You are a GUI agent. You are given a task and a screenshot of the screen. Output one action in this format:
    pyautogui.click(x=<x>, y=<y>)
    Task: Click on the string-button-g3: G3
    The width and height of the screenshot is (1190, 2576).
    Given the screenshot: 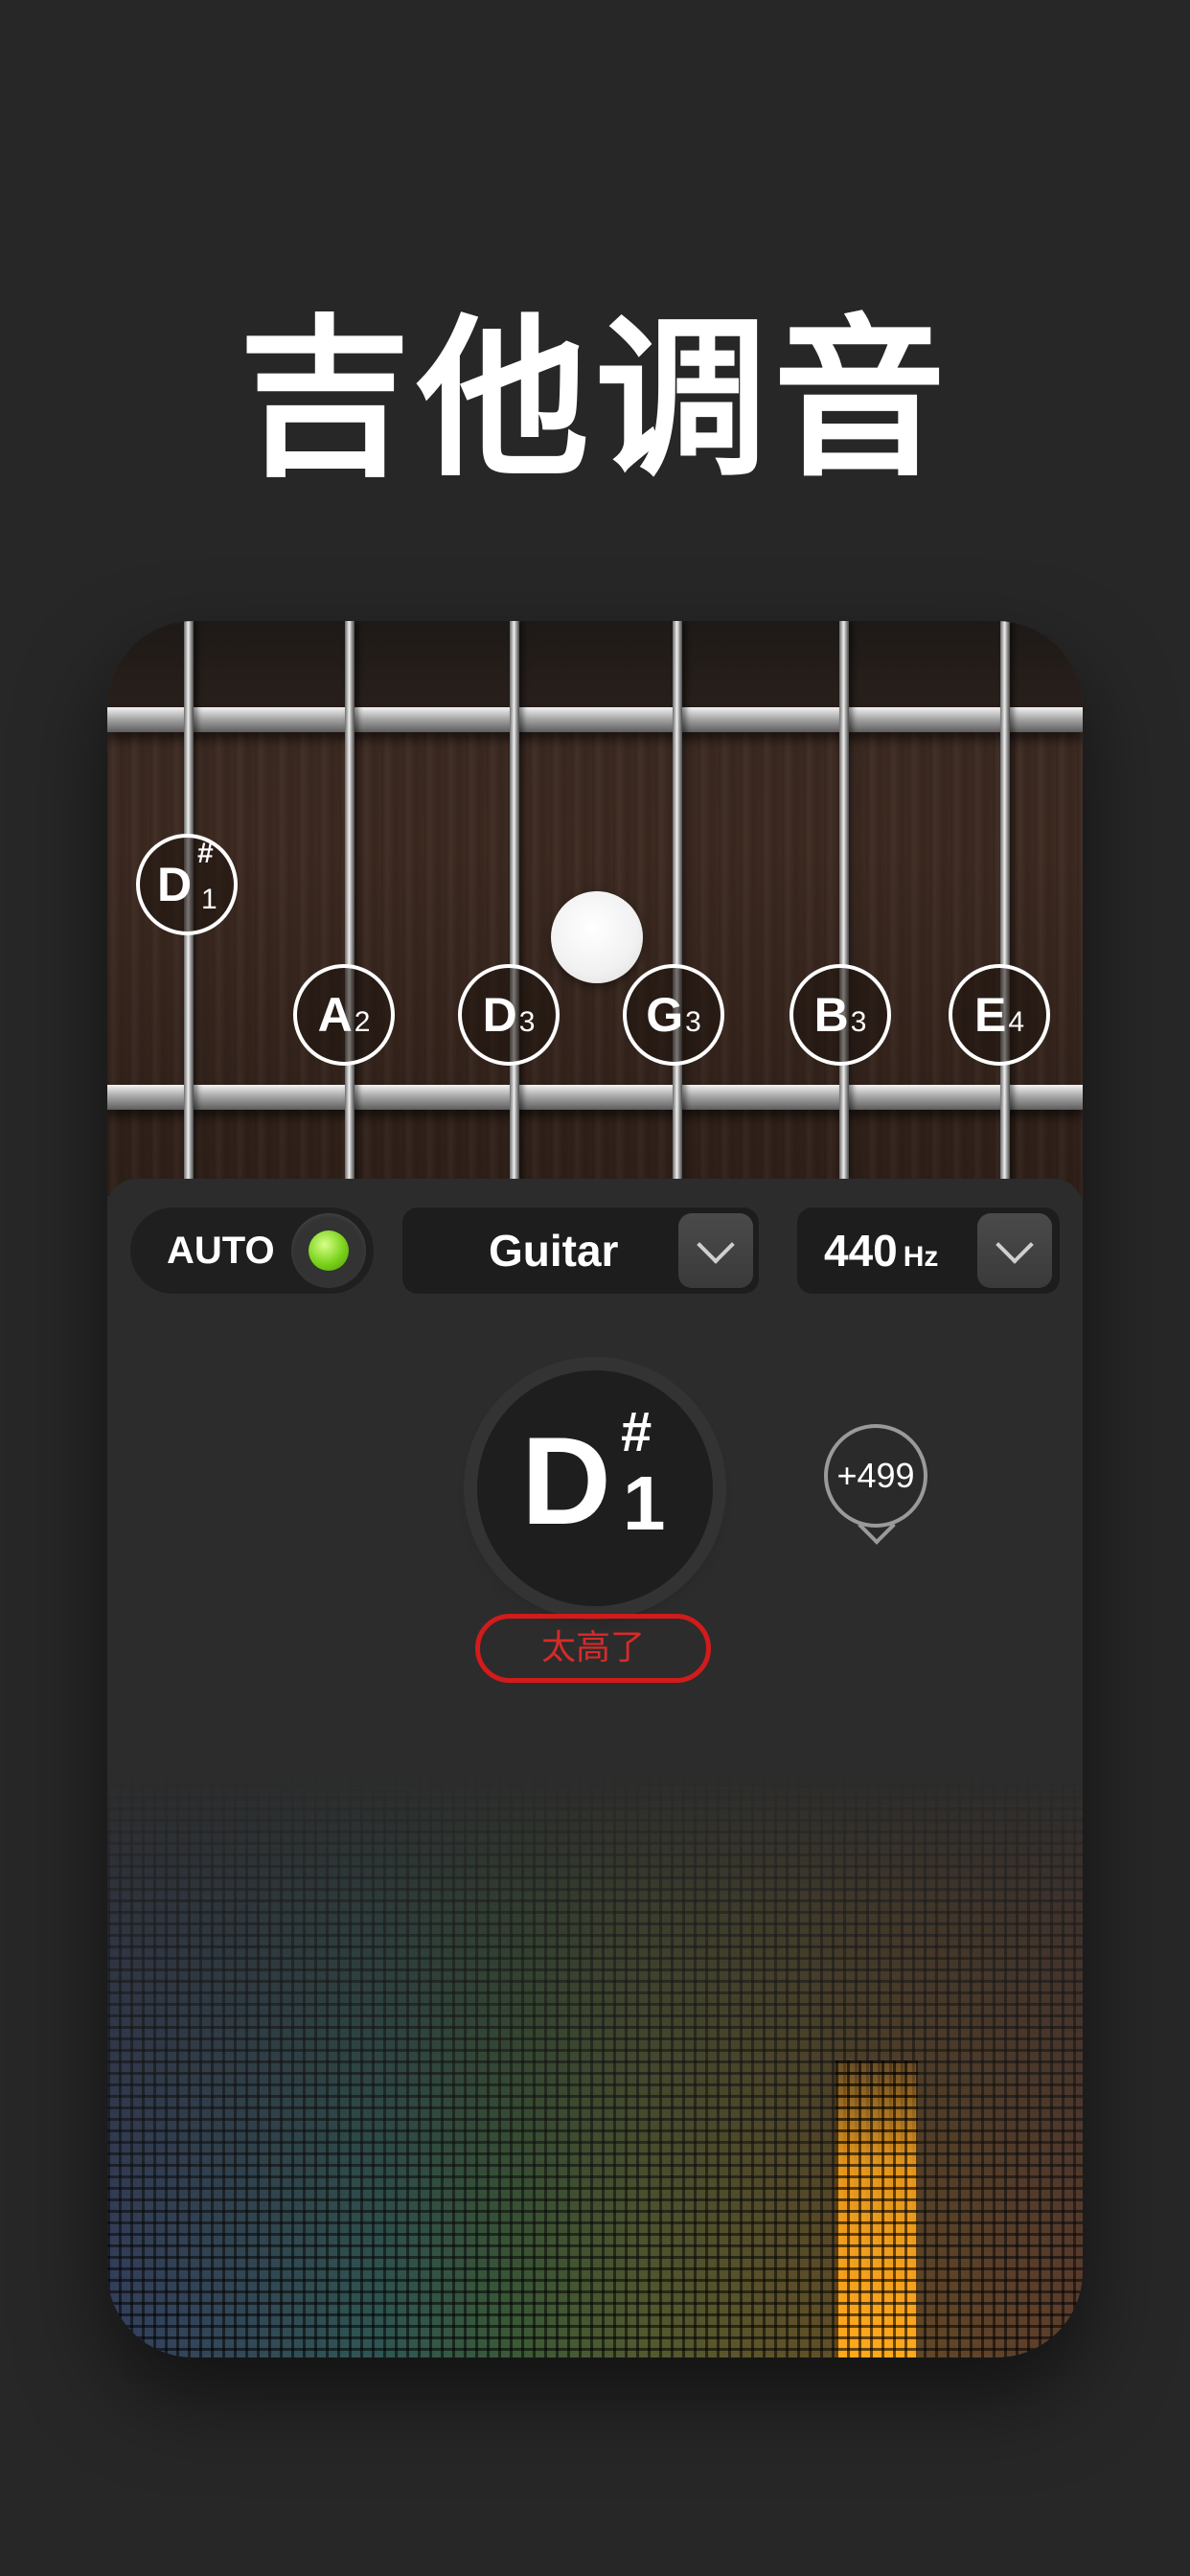 What is the action you would take?
    pyautogui.click(x=673, y=1015)
    